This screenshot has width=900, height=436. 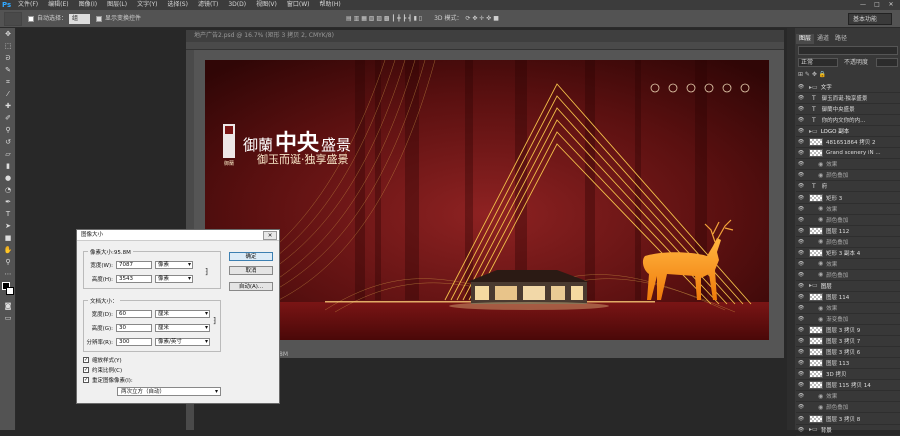 What do you see at coordinates (848, 253) in the screenshot?
I see `layer-row: 👁 矩形 3 副本 4` at bounding box center [848, 253].